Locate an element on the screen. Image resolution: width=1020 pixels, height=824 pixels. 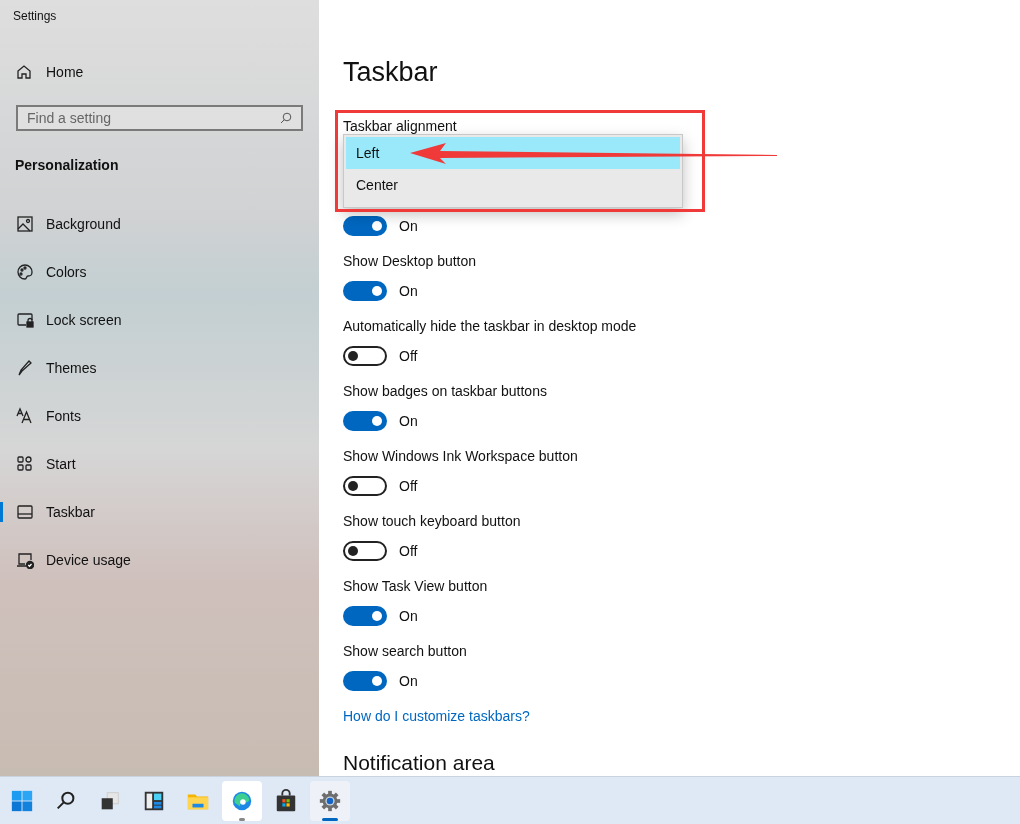
monitor-lock-icon is located at coordinates (25, 320).